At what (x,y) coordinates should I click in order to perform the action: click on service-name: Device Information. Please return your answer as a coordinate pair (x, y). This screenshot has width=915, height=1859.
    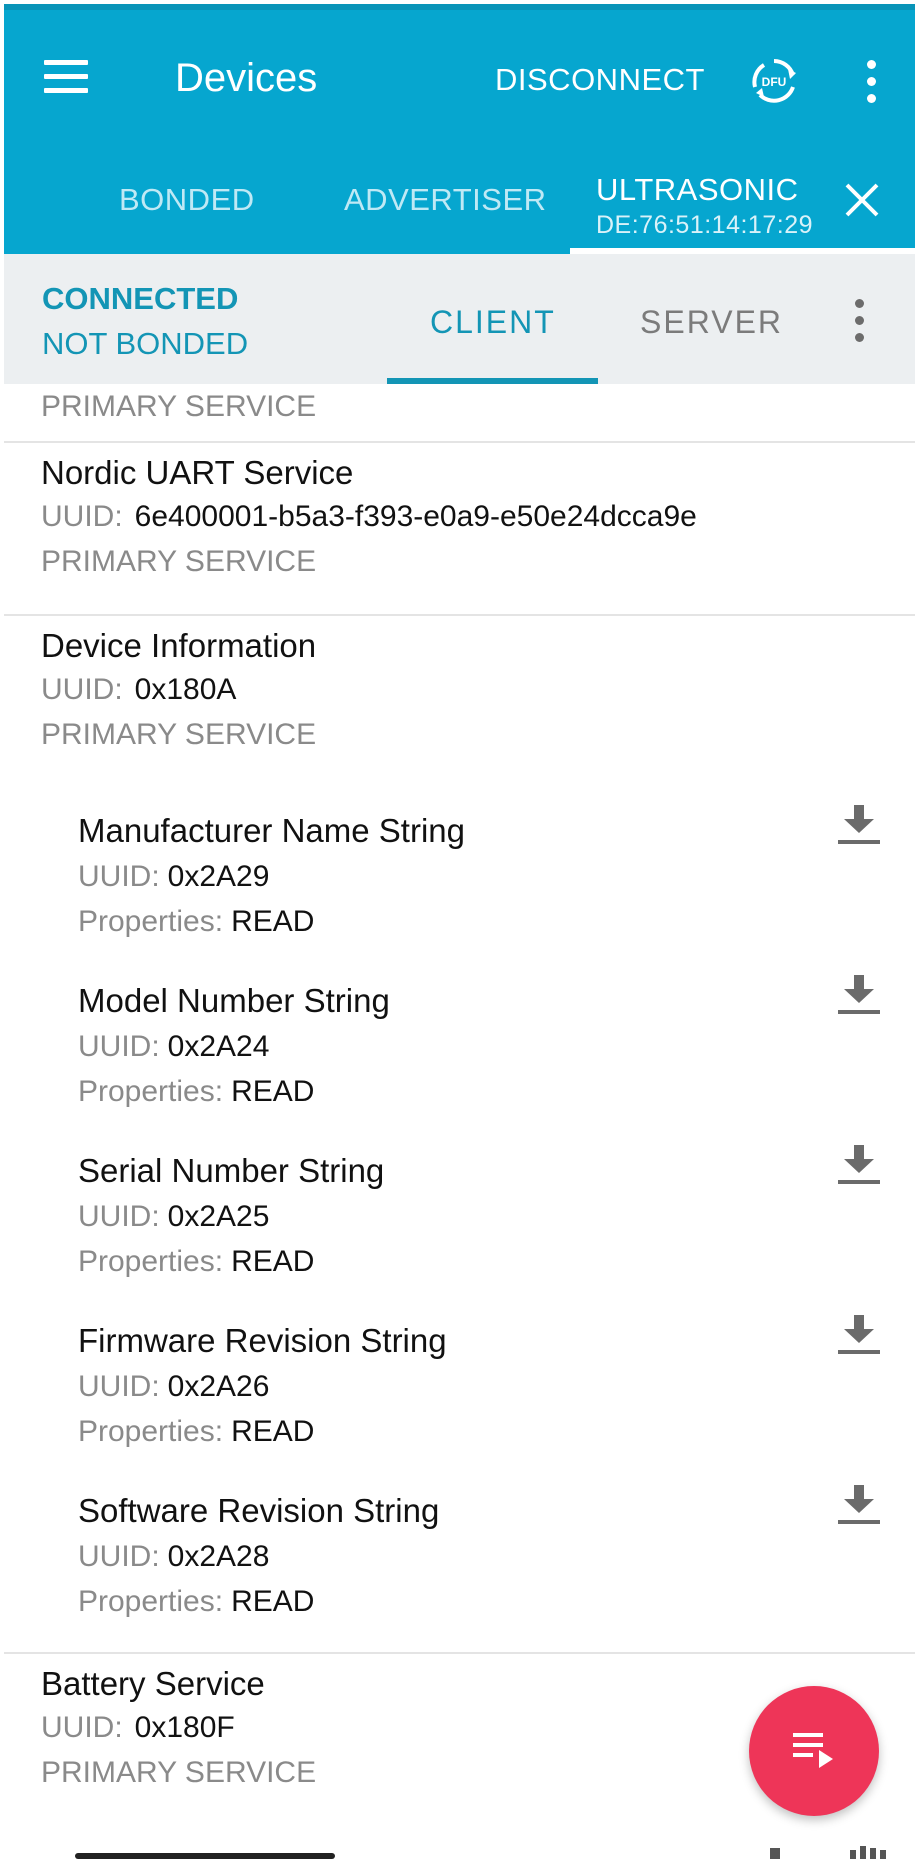
    Looking at the image, I should click on (179, 645).